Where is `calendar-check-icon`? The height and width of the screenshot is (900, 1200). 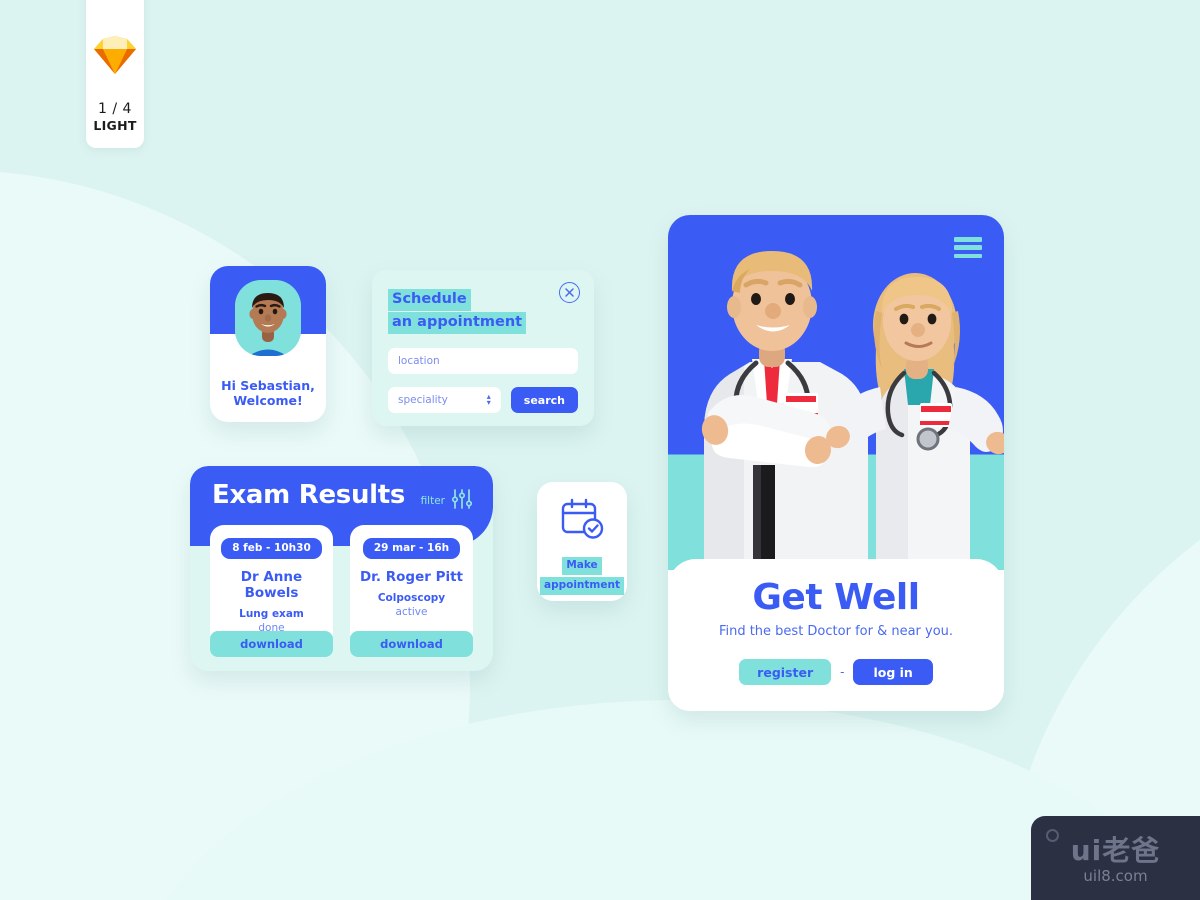 calendar-check-icon is located at coordinates (582, 521).